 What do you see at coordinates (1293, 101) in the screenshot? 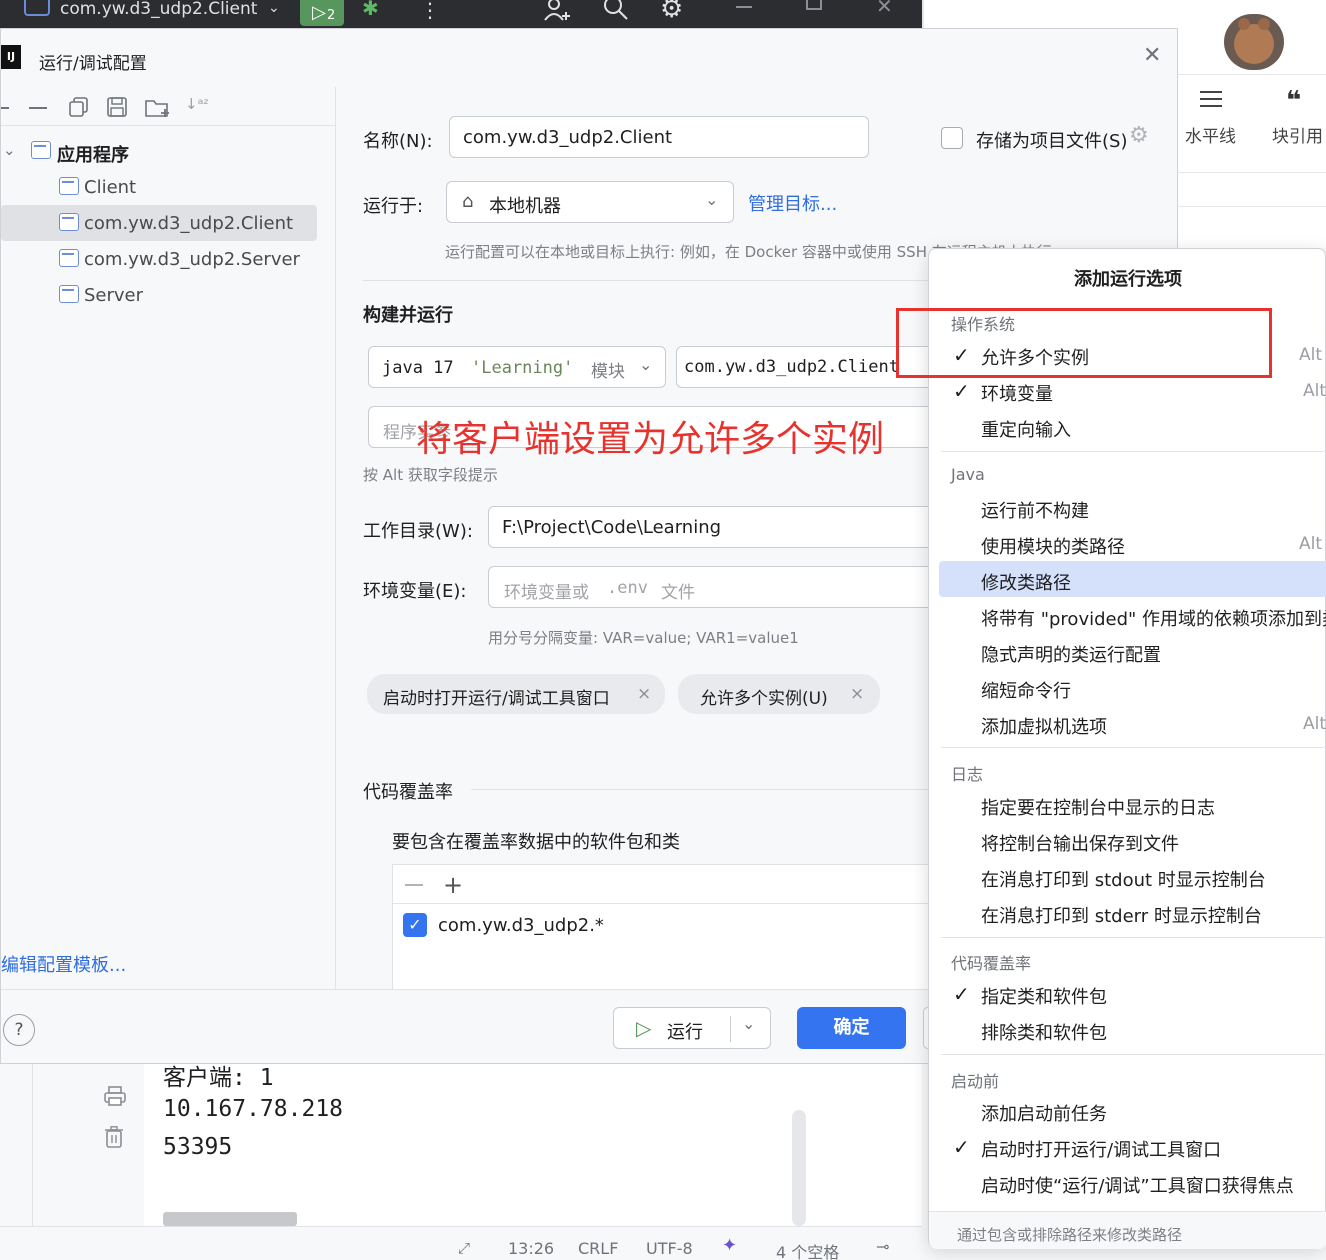
I see `quote-icon: ❝` at bounding box center [1293, 101].